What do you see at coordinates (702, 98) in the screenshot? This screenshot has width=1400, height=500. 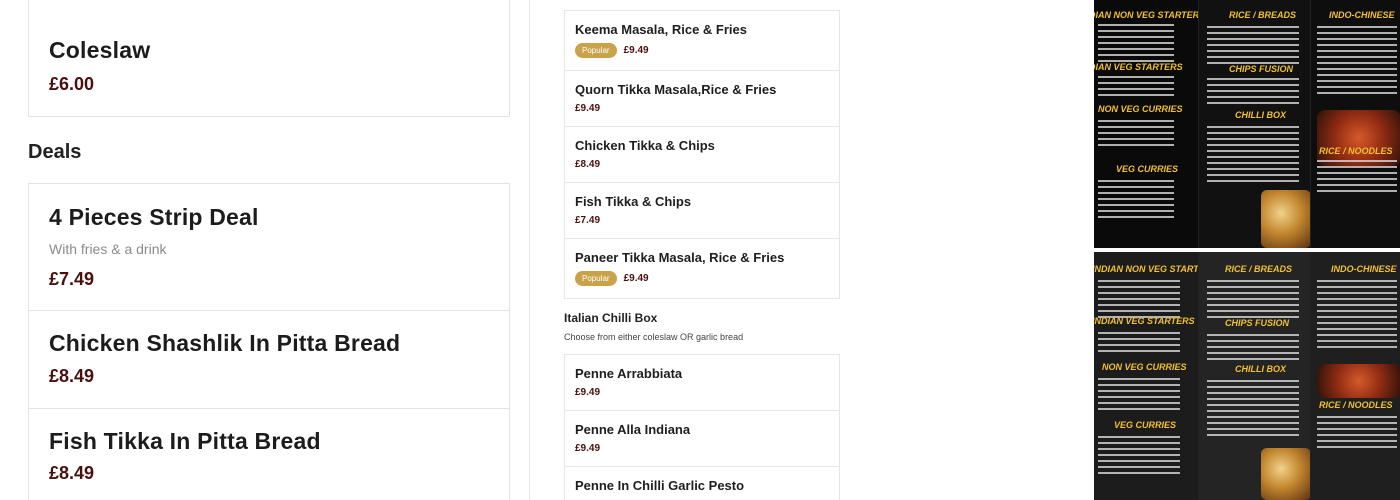 I see `menu-item-card: Quorn Tikka Masala,Rice & Fries £9.49` at bounding box center [702, 98].